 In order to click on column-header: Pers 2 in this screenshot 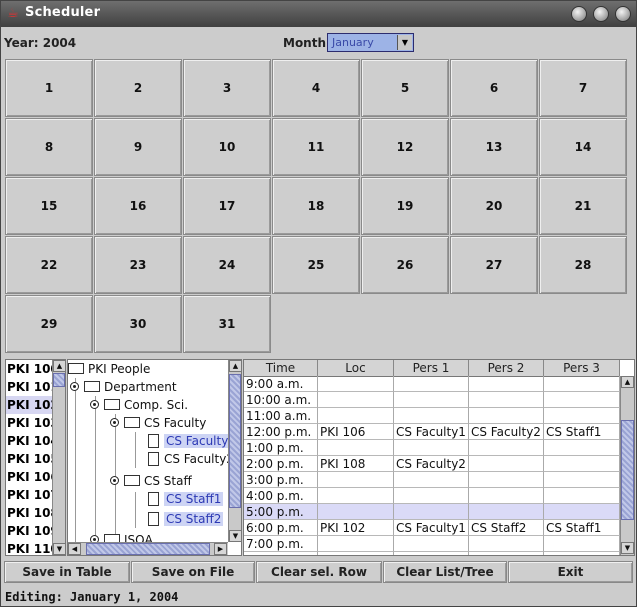, I will do `click(506, 368)`.